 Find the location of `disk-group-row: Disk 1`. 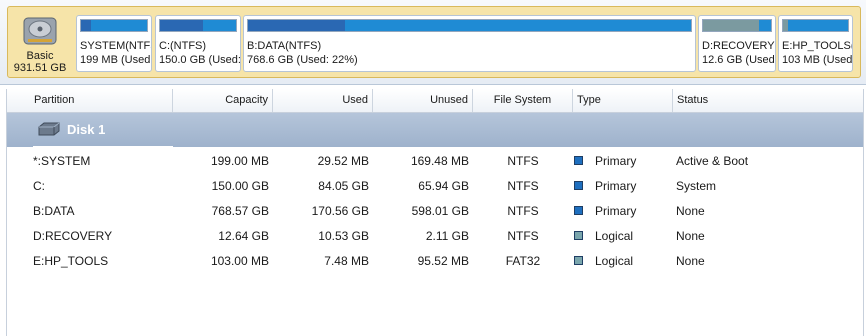

disk-group-row: Disk 1 is located at coordinates (435, 130).